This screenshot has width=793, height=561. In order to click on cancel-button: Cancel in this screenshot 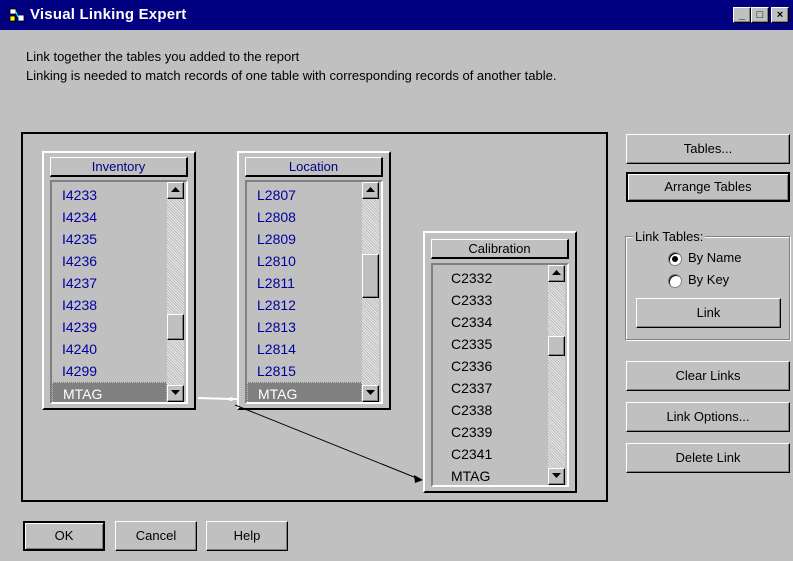, I will do `click(156, 536)`.